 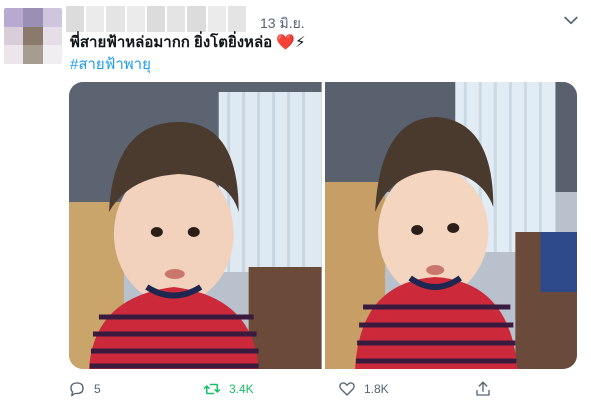 What do you see at coordinates (347, 389) in the screenshot?
I see `like-icon` at bounding box center [347, 389].